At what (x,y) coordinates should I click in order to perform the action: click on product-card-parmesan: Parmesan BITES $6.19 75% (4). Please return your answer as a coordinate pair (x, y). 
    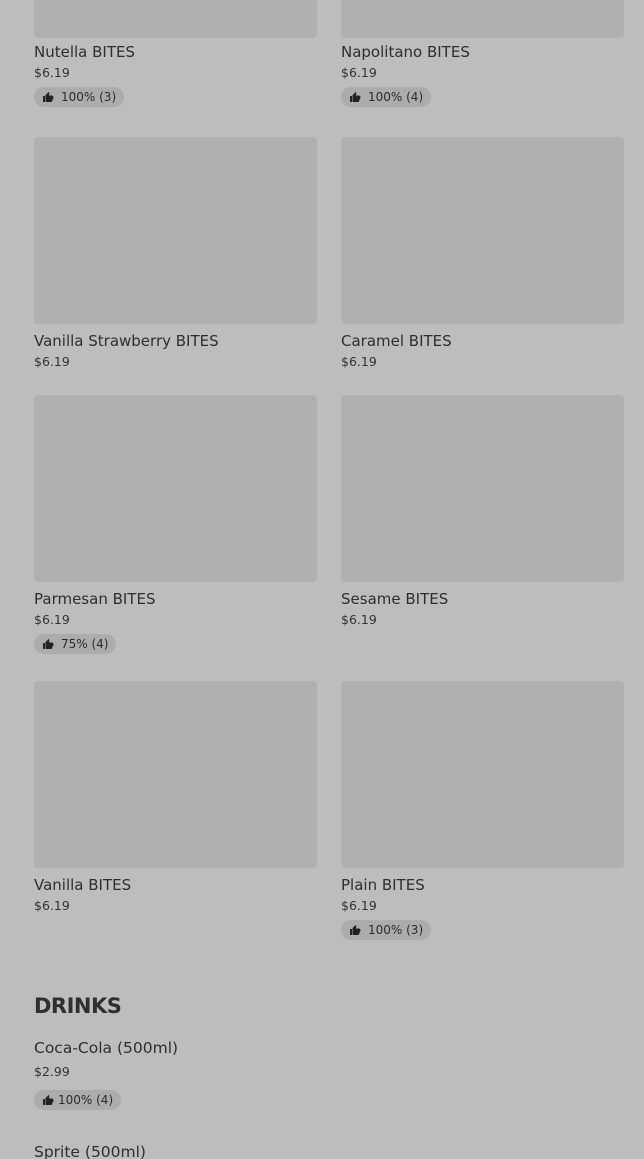
    Looking at the image, I should click on (175, 524).